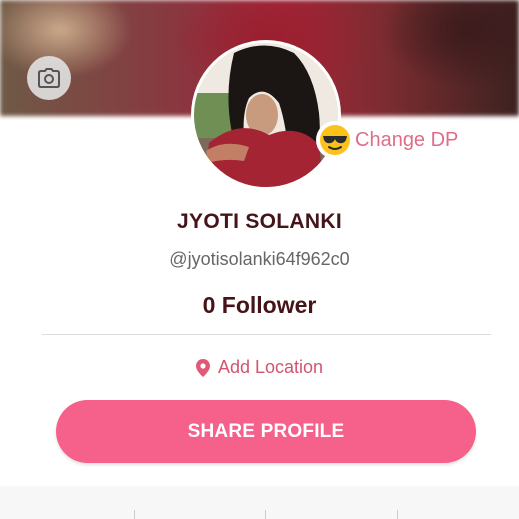 This screenshot has width=519, height=519. Describe the element at coordinates (259, 221) in the screenshot. I see `profile-name: JYOTI SOLANKI` at that location.